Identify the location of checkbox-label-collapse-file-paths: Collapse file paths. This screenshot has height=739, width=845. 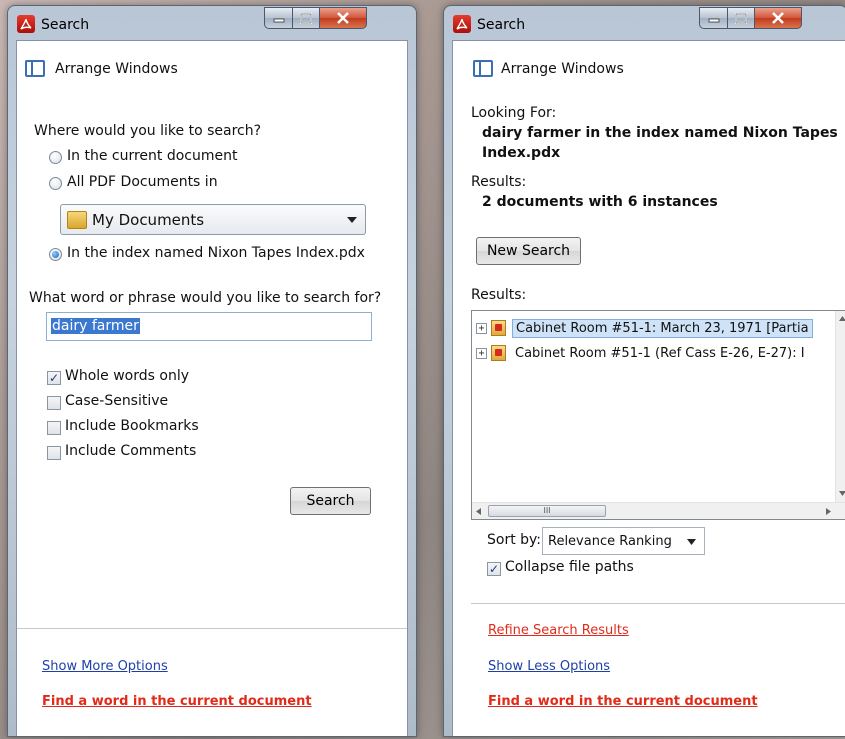
(569, 567).